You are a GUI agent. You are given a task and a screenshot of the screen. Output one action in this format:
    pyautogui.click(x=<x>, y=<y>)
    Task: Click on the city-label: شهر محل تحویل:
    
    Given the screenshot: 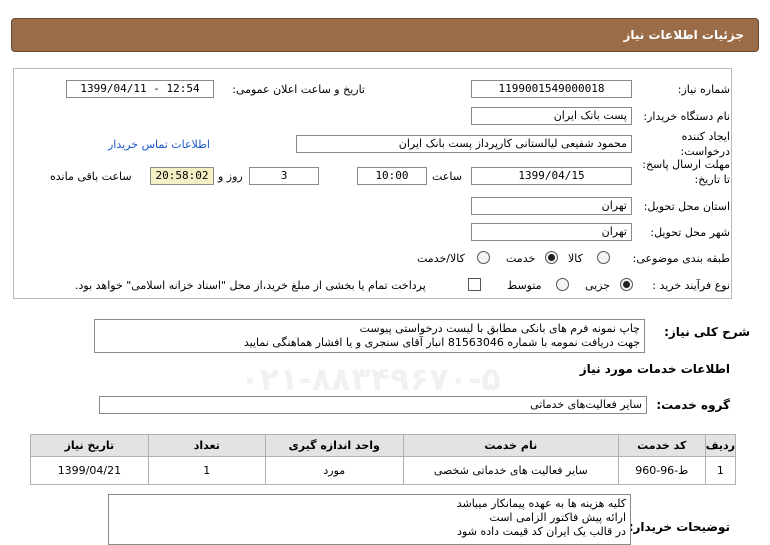 What is the action you would take?
    pyautogui.click(x=690, y=232)
    